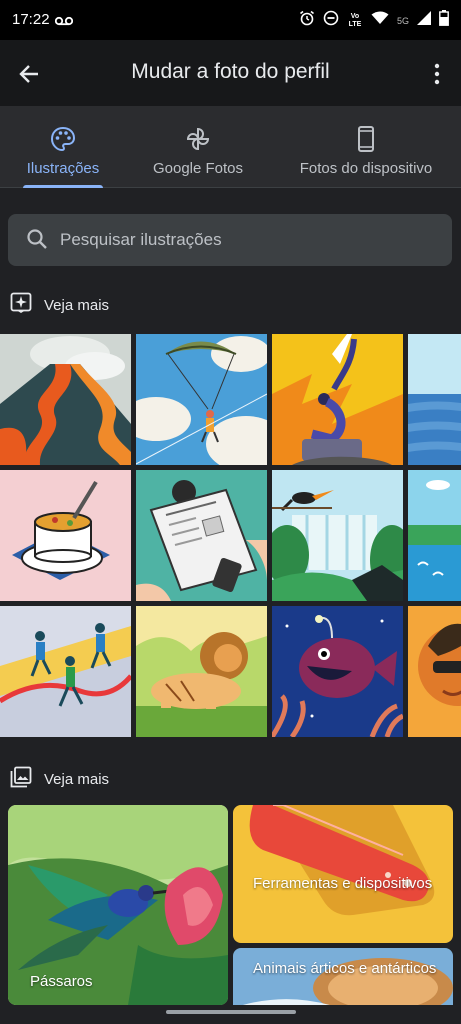  I want to click on search-input: Pesquisar ilustrações, so click(230, 240).